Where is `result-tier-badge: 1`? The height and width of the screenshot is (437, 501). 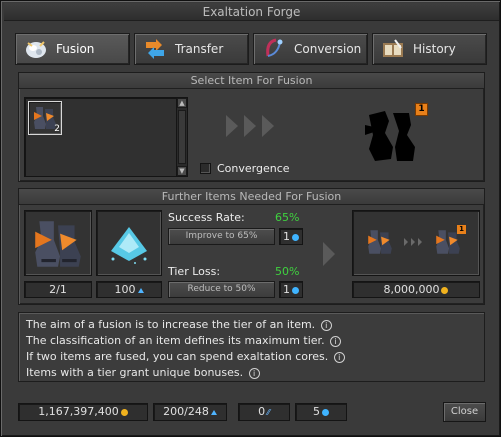 result-tier-badge: 1 is located at coordinates (461, 229).